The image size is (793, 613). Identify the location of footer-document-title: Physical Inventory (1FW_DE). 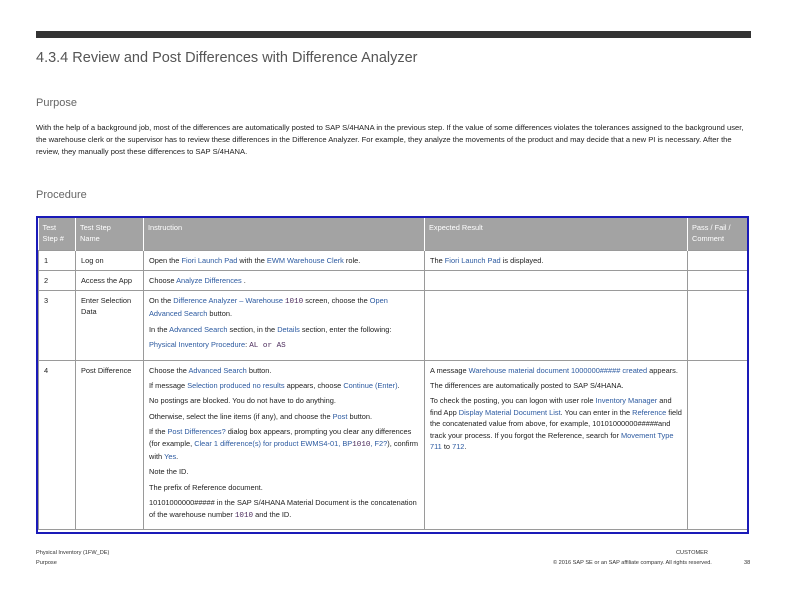
(73, 553).